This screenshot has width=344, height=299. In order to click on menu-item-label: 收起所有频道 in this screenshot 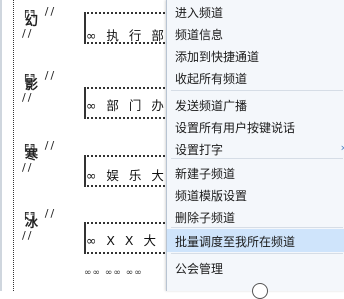, I will do `click(211, 79)`.